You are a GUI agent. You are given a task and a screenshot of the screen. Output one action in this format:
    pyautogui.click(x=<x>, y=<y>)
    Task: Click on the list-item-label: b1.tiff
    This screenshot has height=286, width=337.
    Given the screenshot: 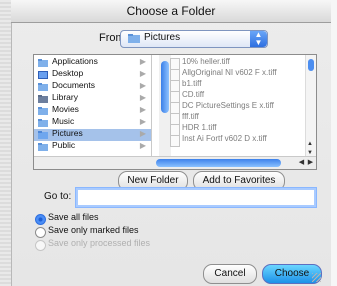 What is the action you would take?
    pyautogui.click(x=192, y=83)
    